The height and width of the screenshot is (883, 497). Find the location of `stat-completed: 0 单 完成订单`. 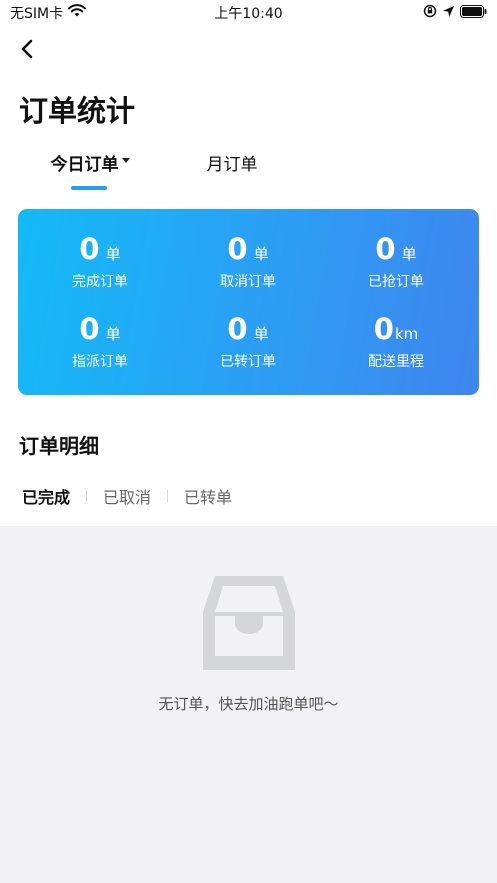

stat-completed: 0 单 完成订单 is located at coordinates (100, 261).